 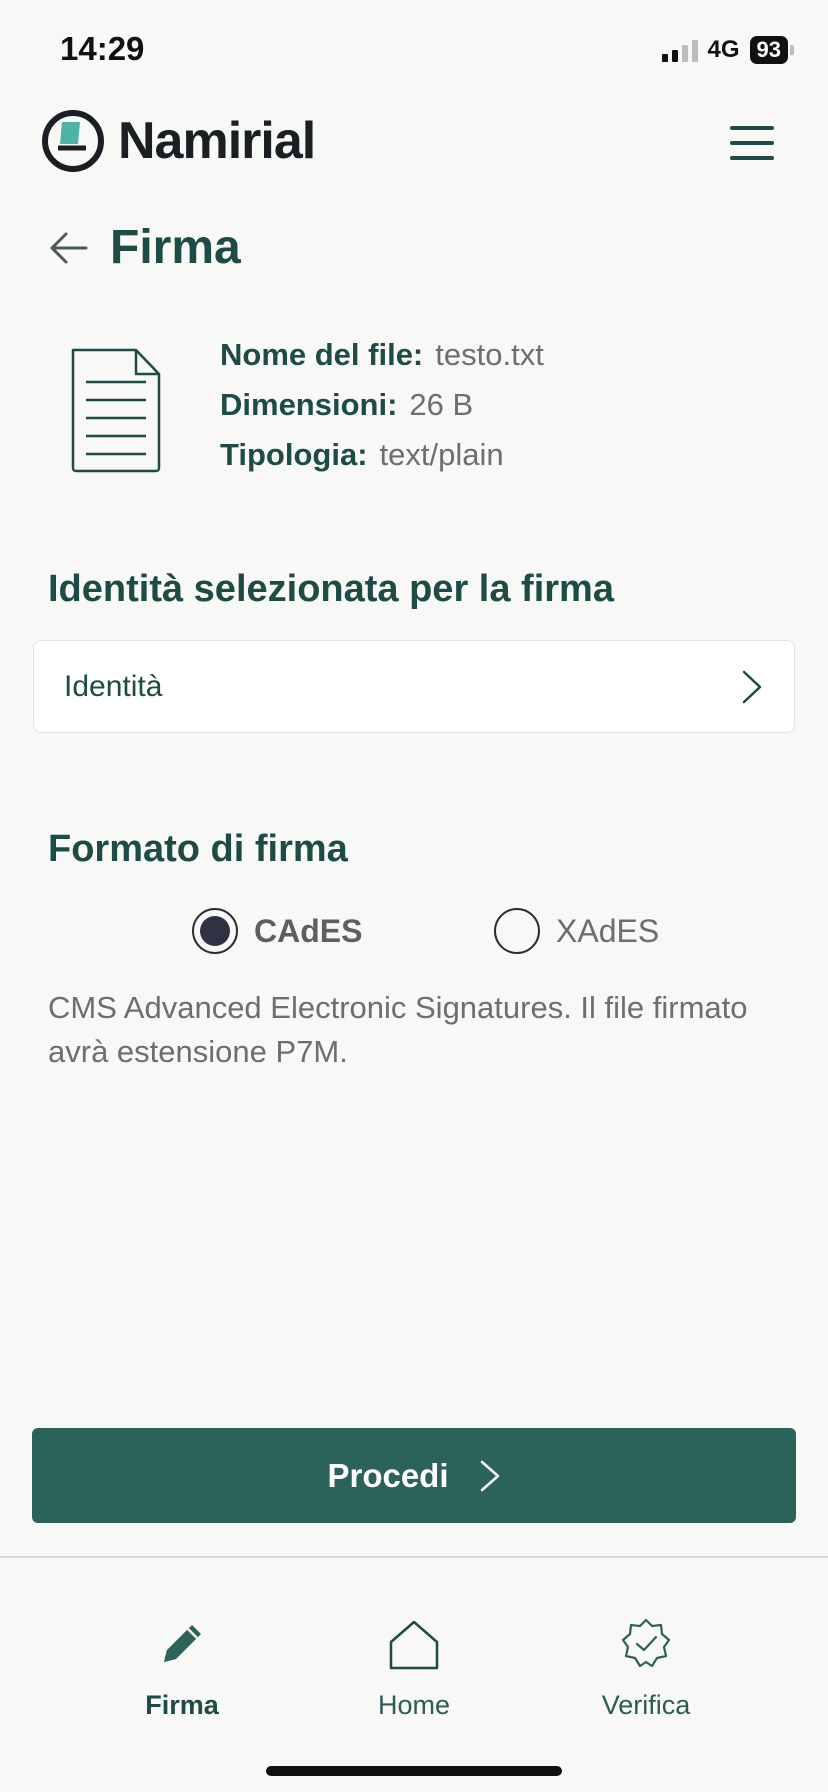 I want to click on bottom-tab-bar: Firma Home Verifica, so click(x=414, y=1675).